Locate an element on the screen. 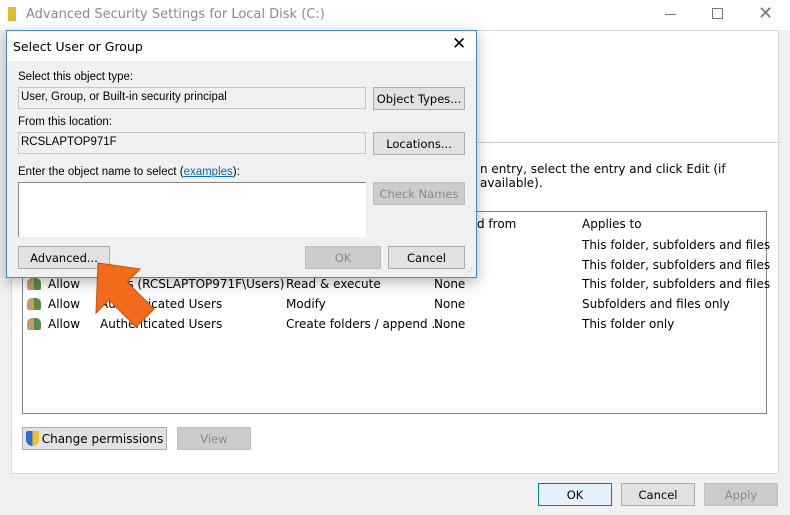 This screenshot has width=790, height=515. header-applies: Applies to is located at coordinates (612, 224).